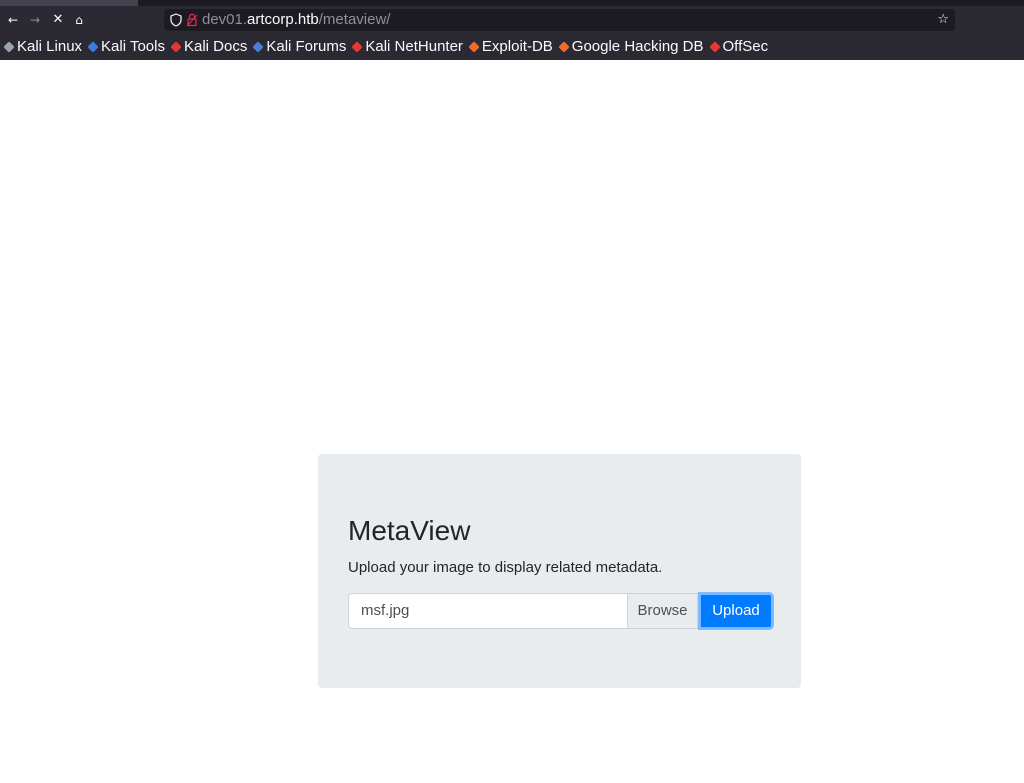 The width and height of the screenshot is (1024, 783). Describe the element at coordinates (133, 46) in the screenshot. I see `bookmark-label: Kali Tools` at that location.